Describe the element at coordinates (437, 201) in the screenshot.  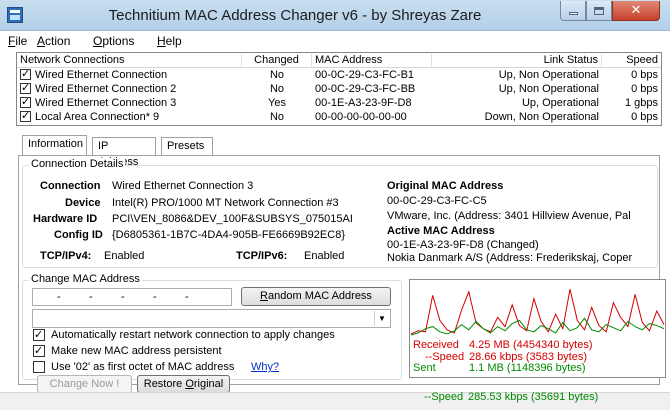
I see `original-mac-value: 00-0C-29-C3-FC-C5` at that location.